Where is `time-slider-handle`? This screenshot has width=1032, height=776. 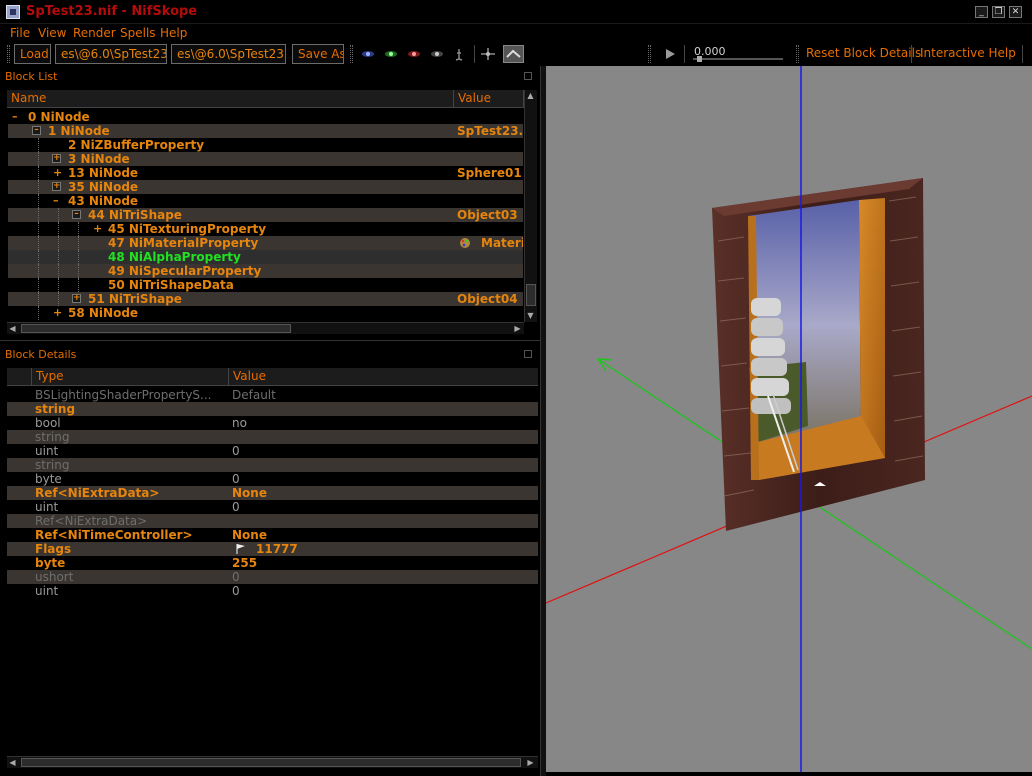 time-slider-handle is located at coordinates (699, 59).